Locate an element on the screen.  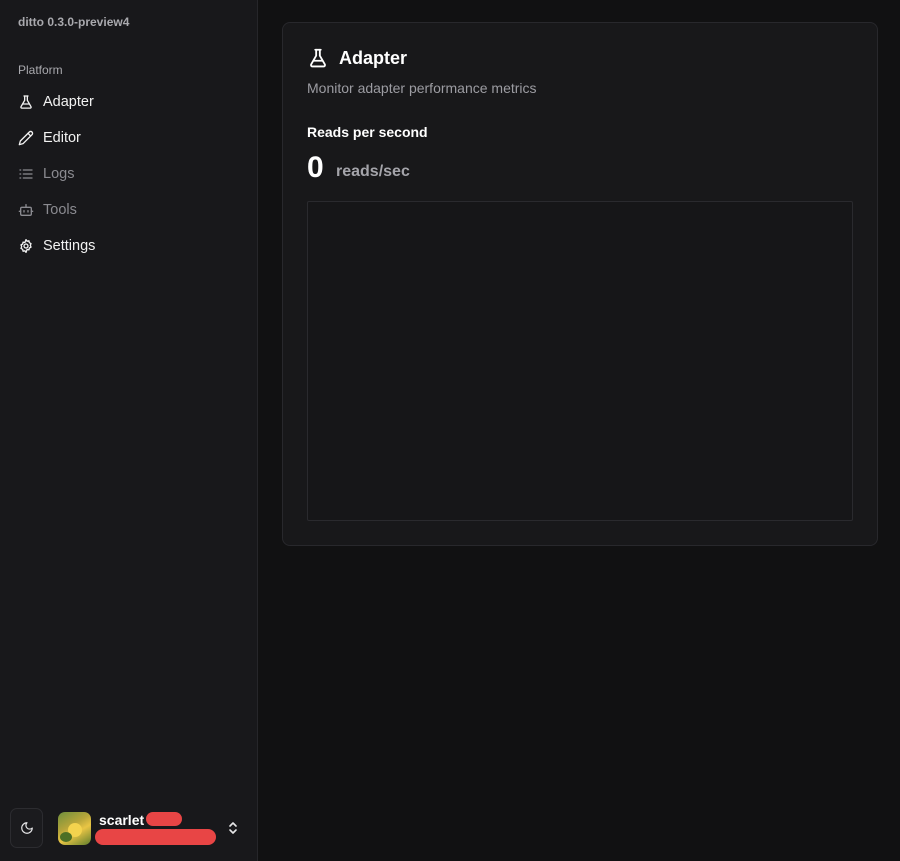
sidebar-item-label: Tools is located at coordinates (60, 210).